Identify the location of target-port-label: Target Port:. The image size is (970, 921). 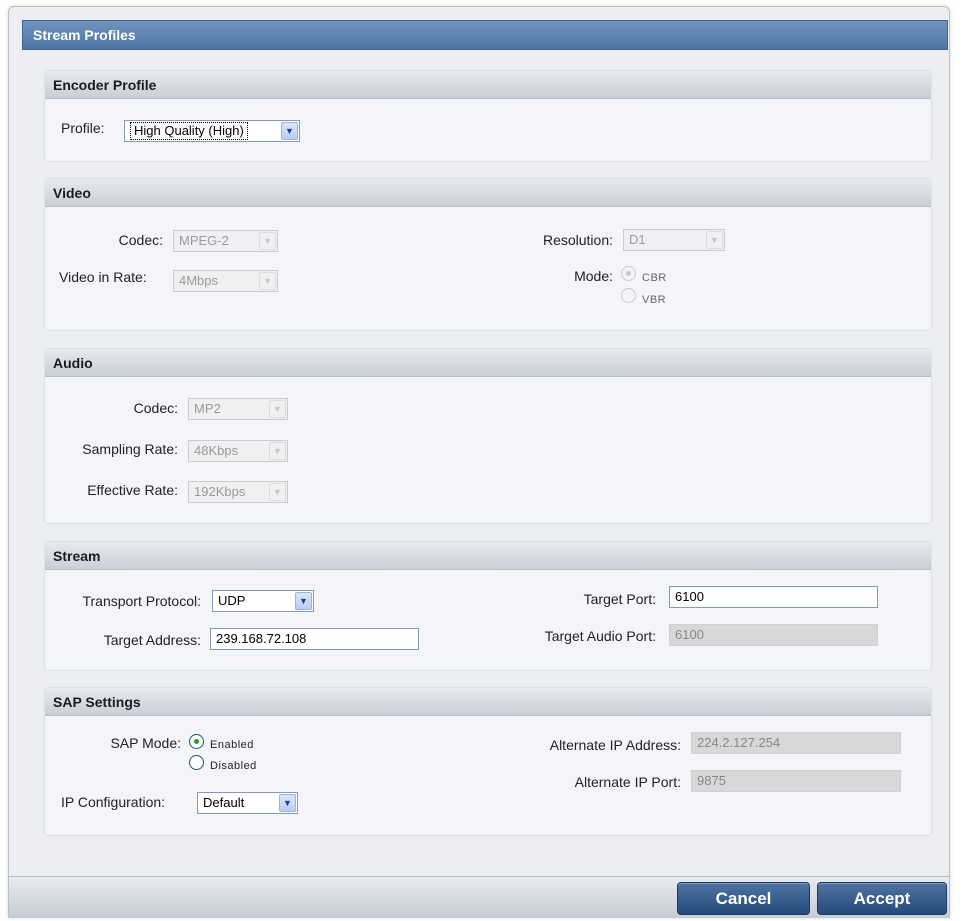
(619, 599).